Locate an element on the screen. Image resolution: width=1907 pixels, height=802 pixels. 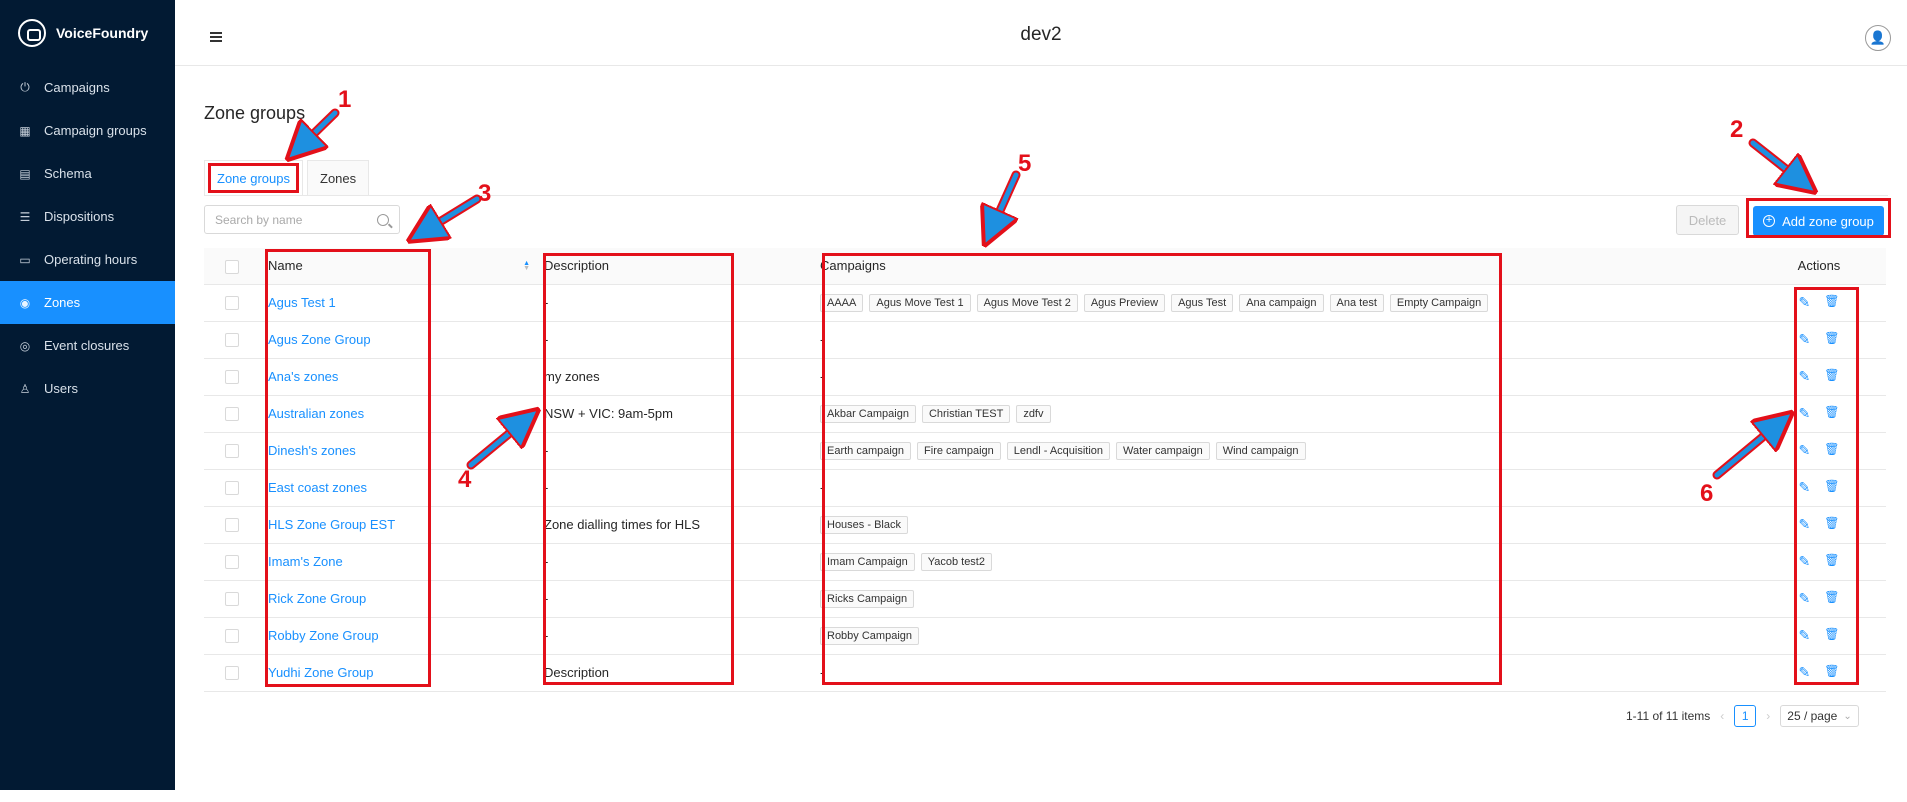
campaign-tag: Christian TEST is located at coordinates (966, 413).